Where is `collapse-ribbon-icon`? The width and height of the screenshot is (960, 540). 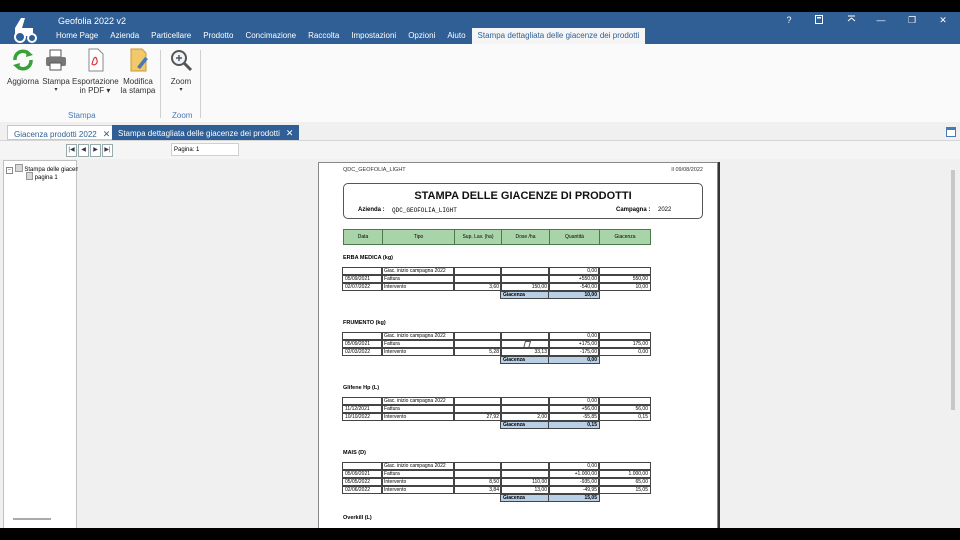 collapse-ribbon-icon is located at coordinates (851, 20).